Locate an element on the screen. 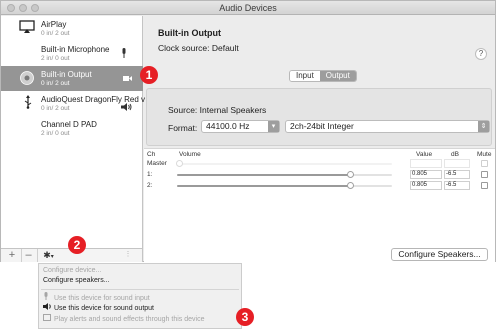 This screenshot has height=329, width=496. menu-separator is located at coordinates (140, 289).